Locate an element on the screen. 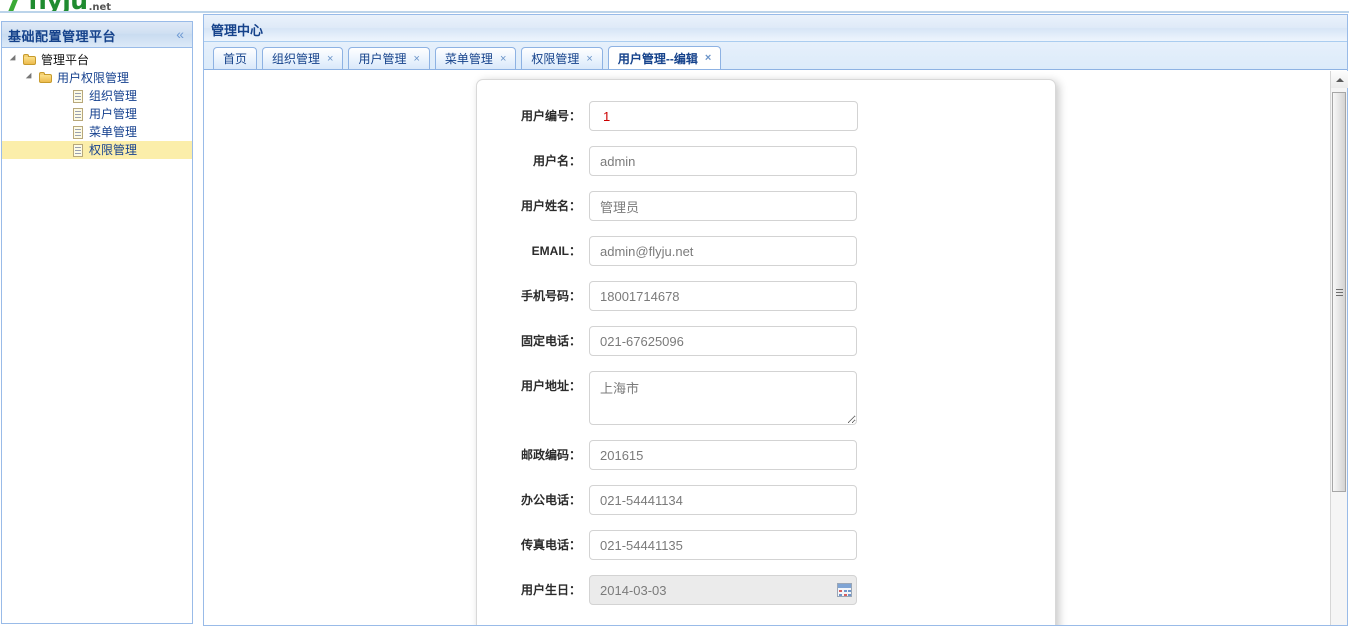 The width and height of the screenshot is (1349, 626). sidebar-item-0: 管理平台 is located at coordinates (97, 60).